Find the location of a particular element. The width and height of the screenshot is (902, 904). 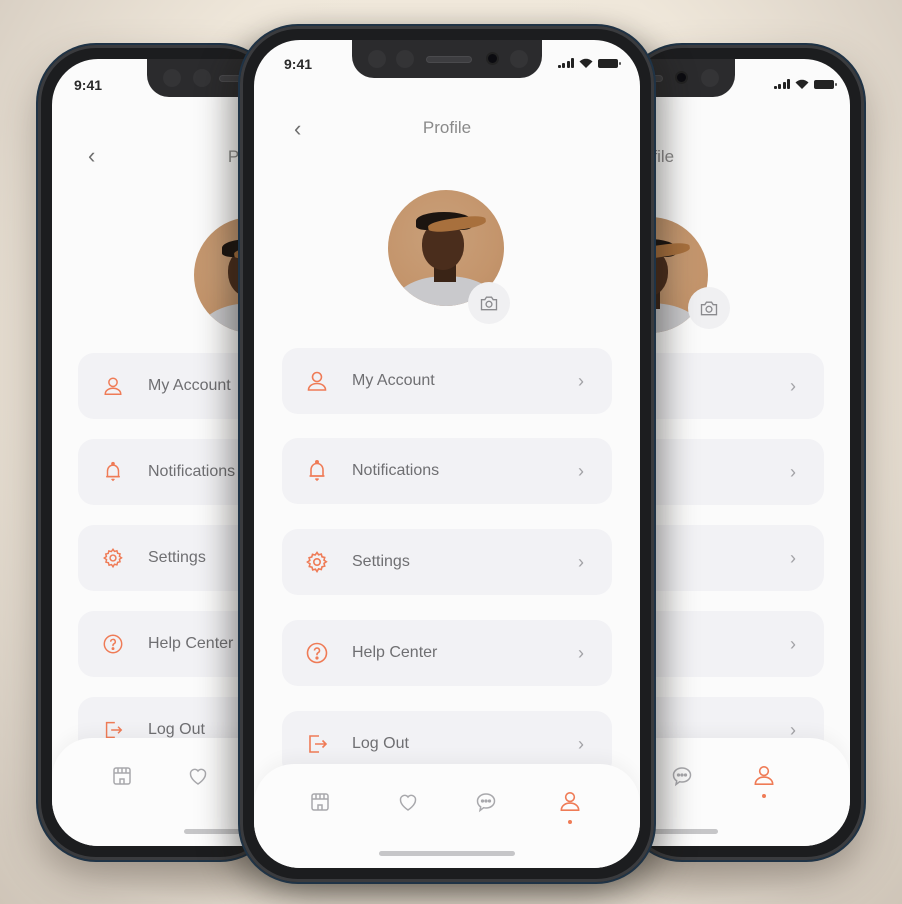

menu-item-label: Settings is located at coordinates (381, 561).